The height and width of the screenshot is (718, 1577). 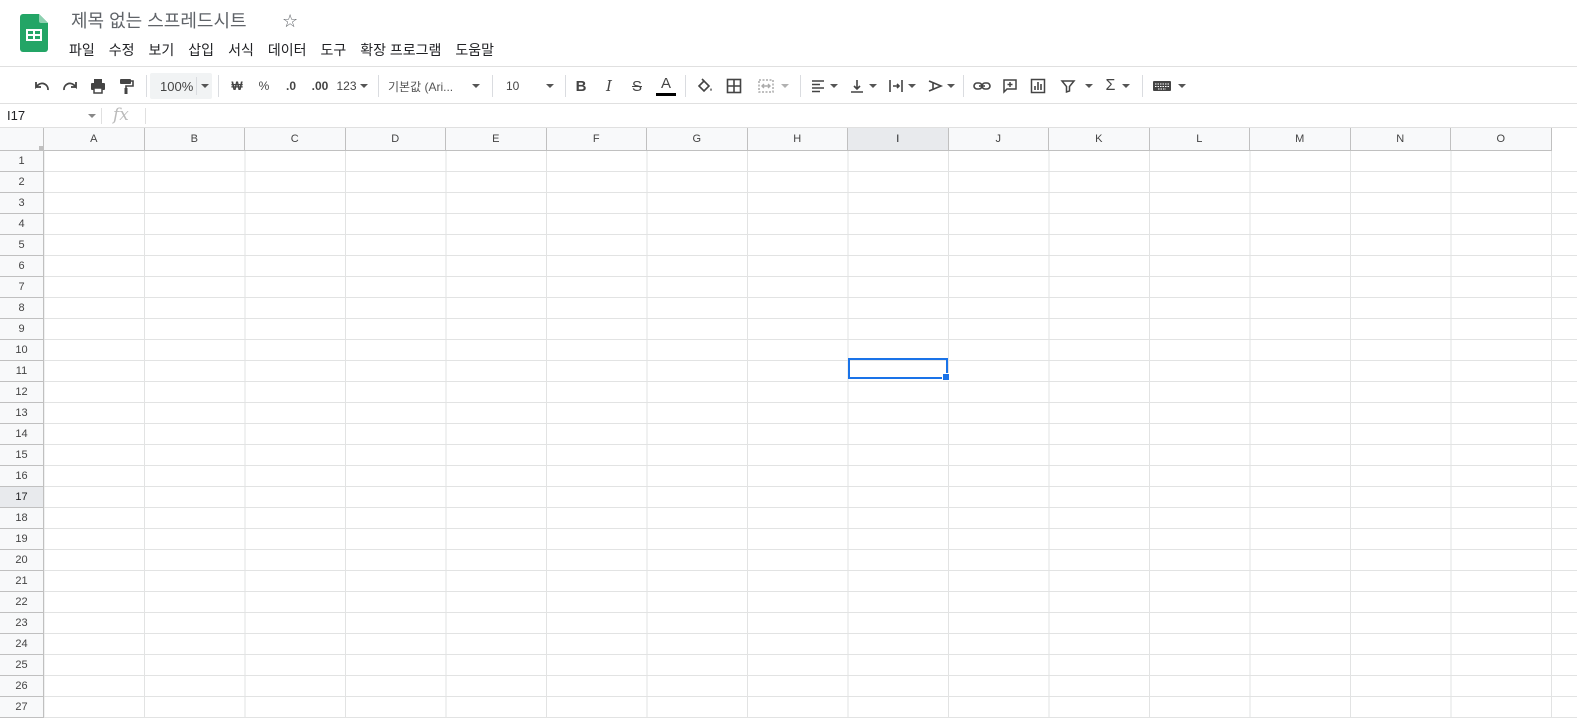 I want to click on column-header-i: I, so click(x=898, y=139).